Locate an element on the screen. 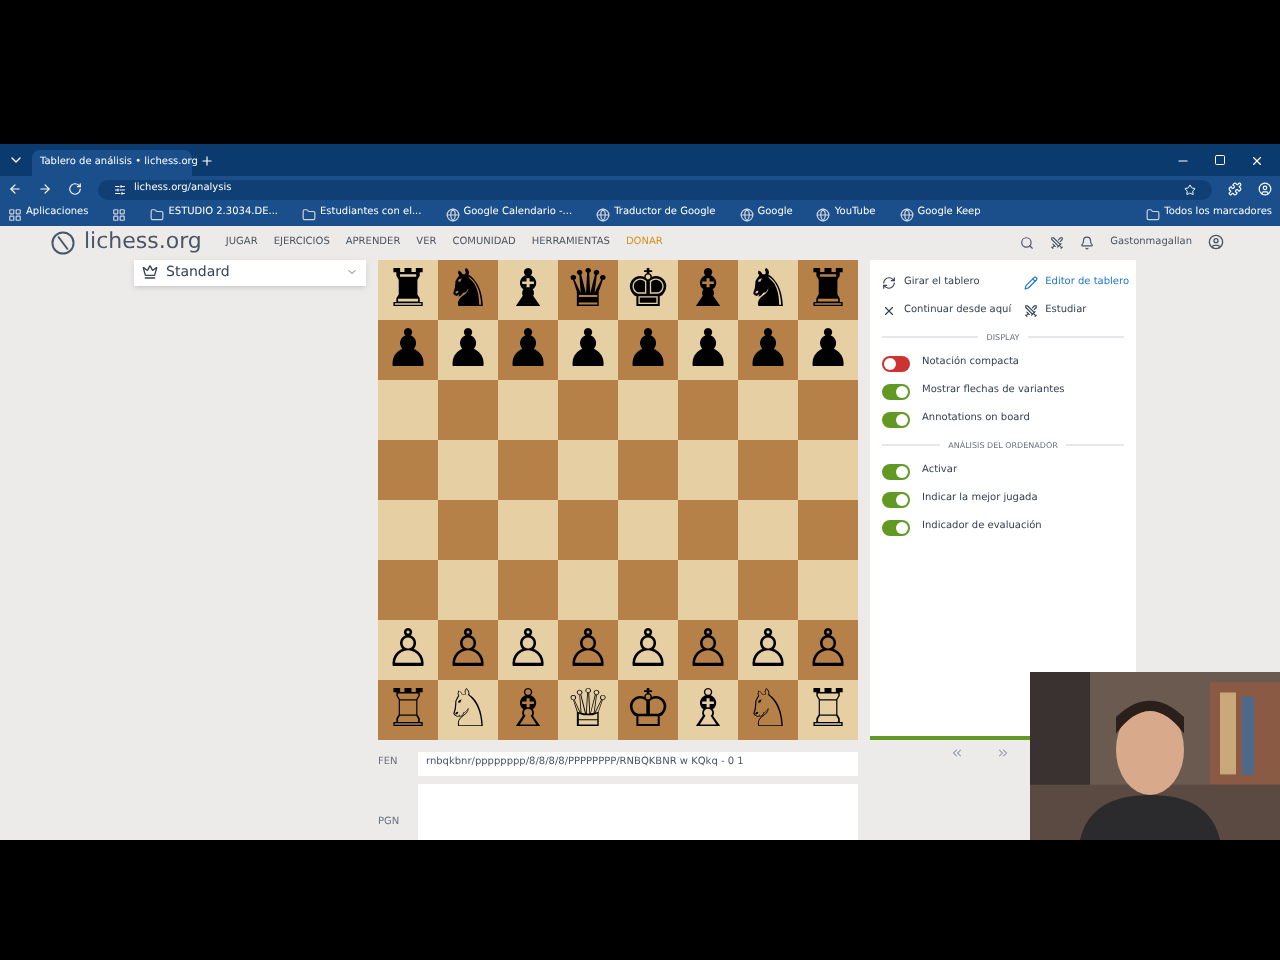 Image resolution: width=1280 pixels, height=960 pixels. apps-icon is located at coordinates (15, 214).